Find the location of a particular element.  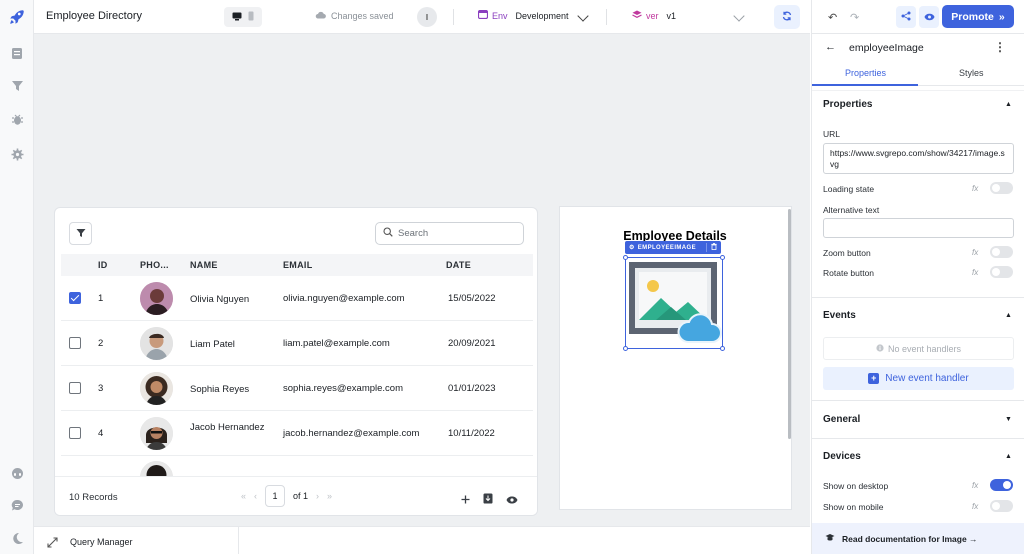

section-title-devices: Devices is located at coordinates (842, 456).